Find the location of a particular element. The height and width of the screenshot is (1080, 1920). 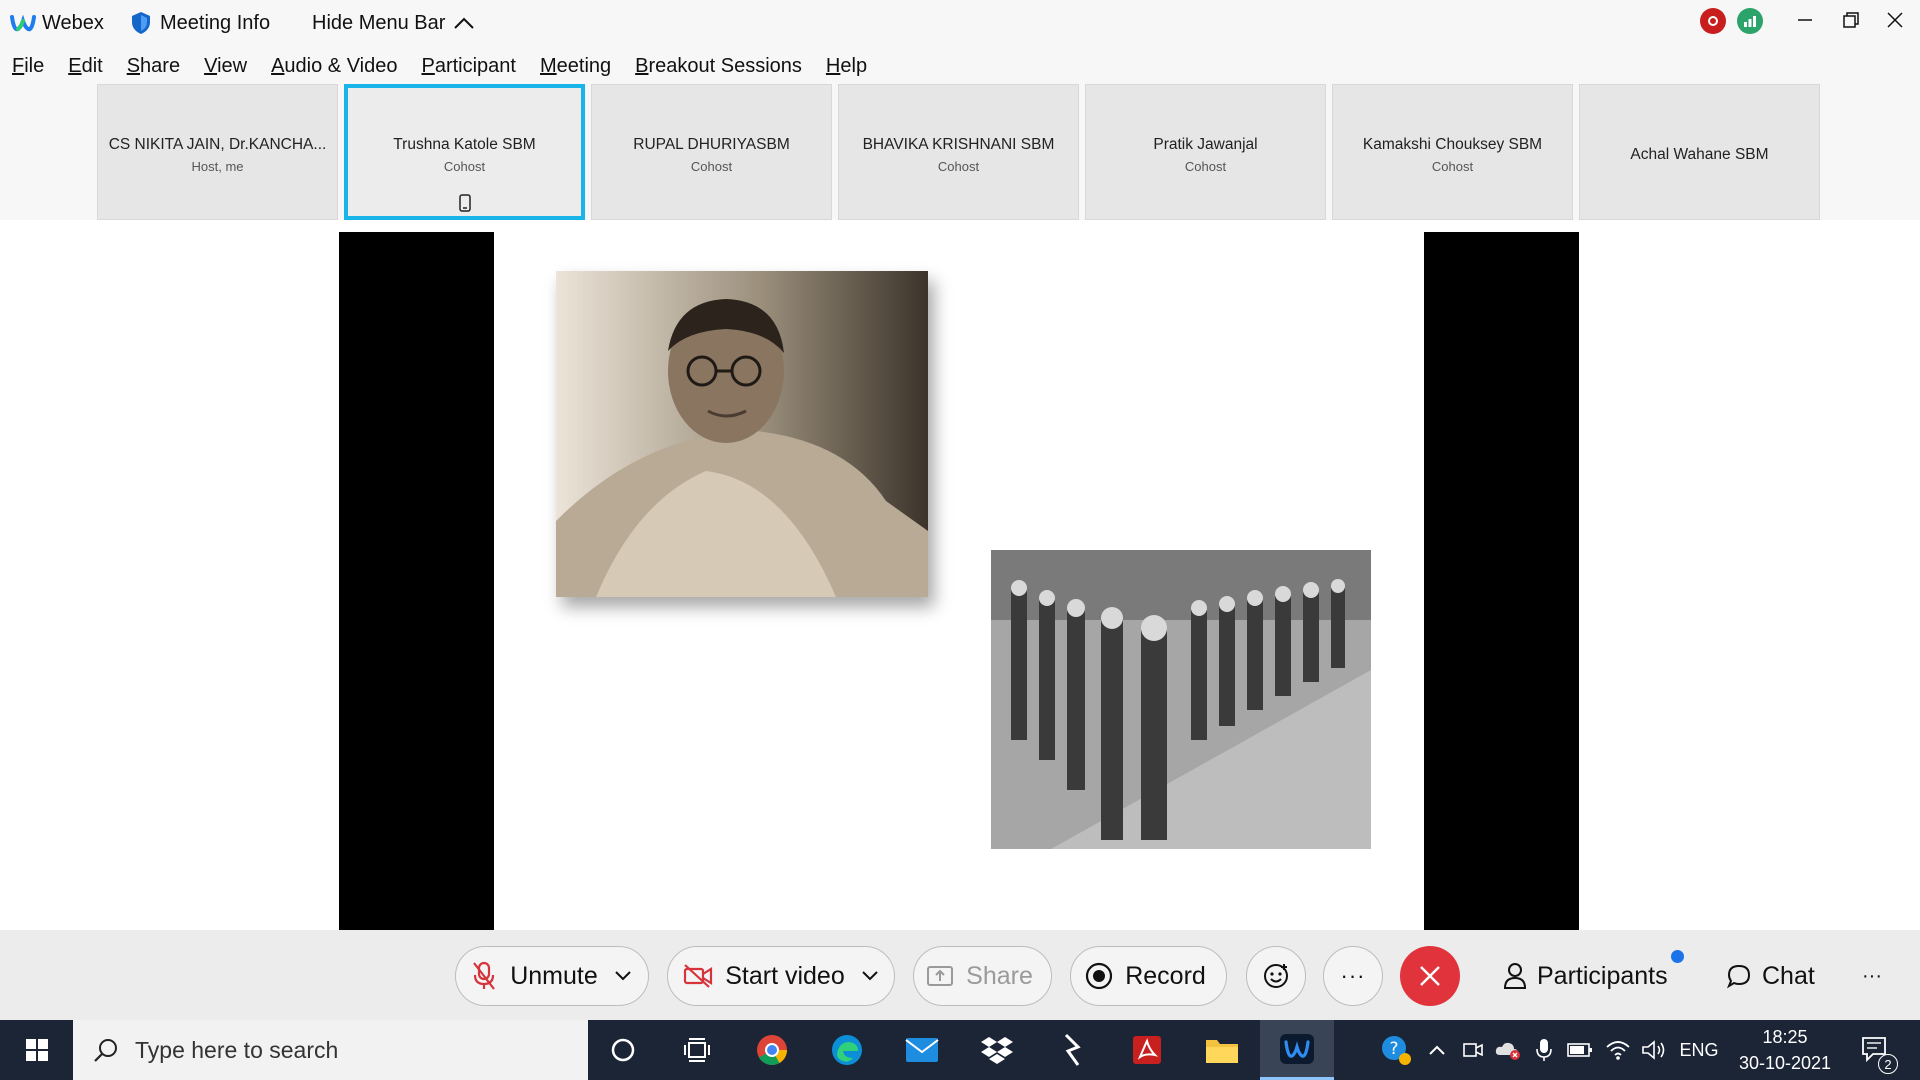

taskbar-clock: 18:25 30-10-2021 is located at coordinates (1785, 1050).